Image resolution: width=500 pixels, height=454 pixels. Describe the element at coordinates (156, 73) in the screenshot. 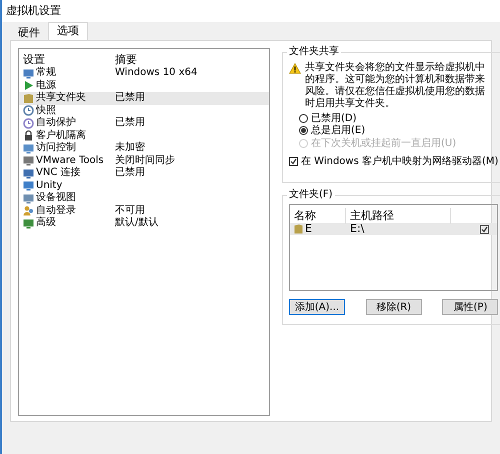

I see `setting-summary: Windows 10 x64` at that location.